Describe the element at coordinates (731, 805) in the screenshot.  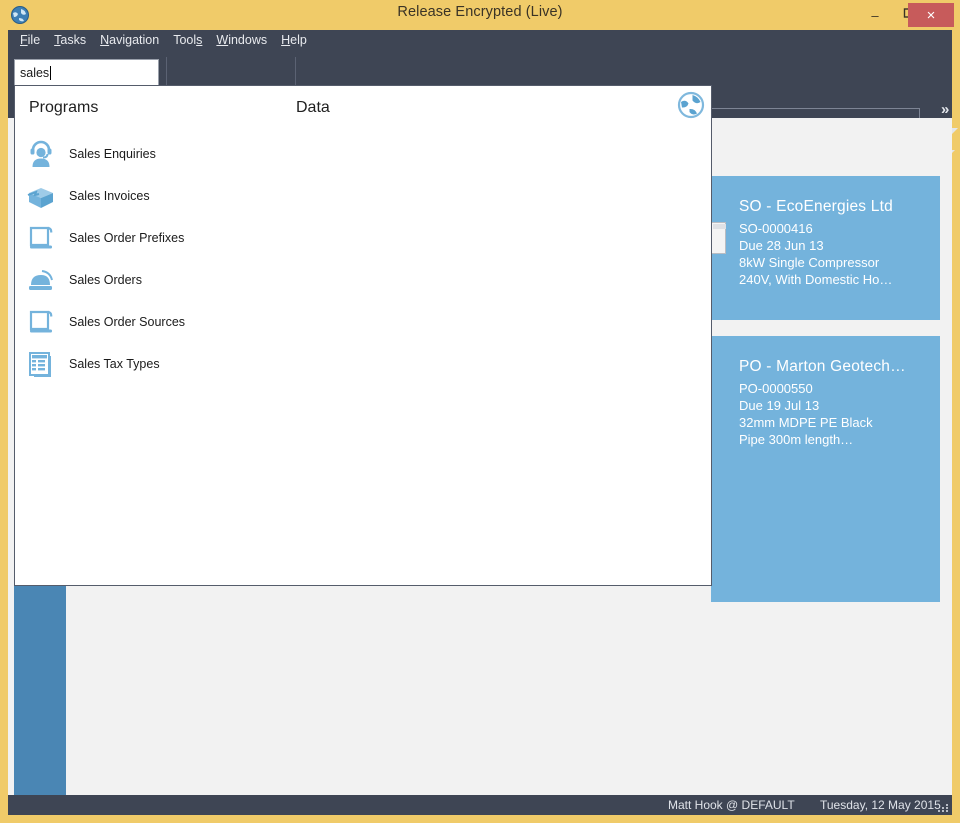
I see `status-user-label: Matt Hook @ DEFAULT` at that location.